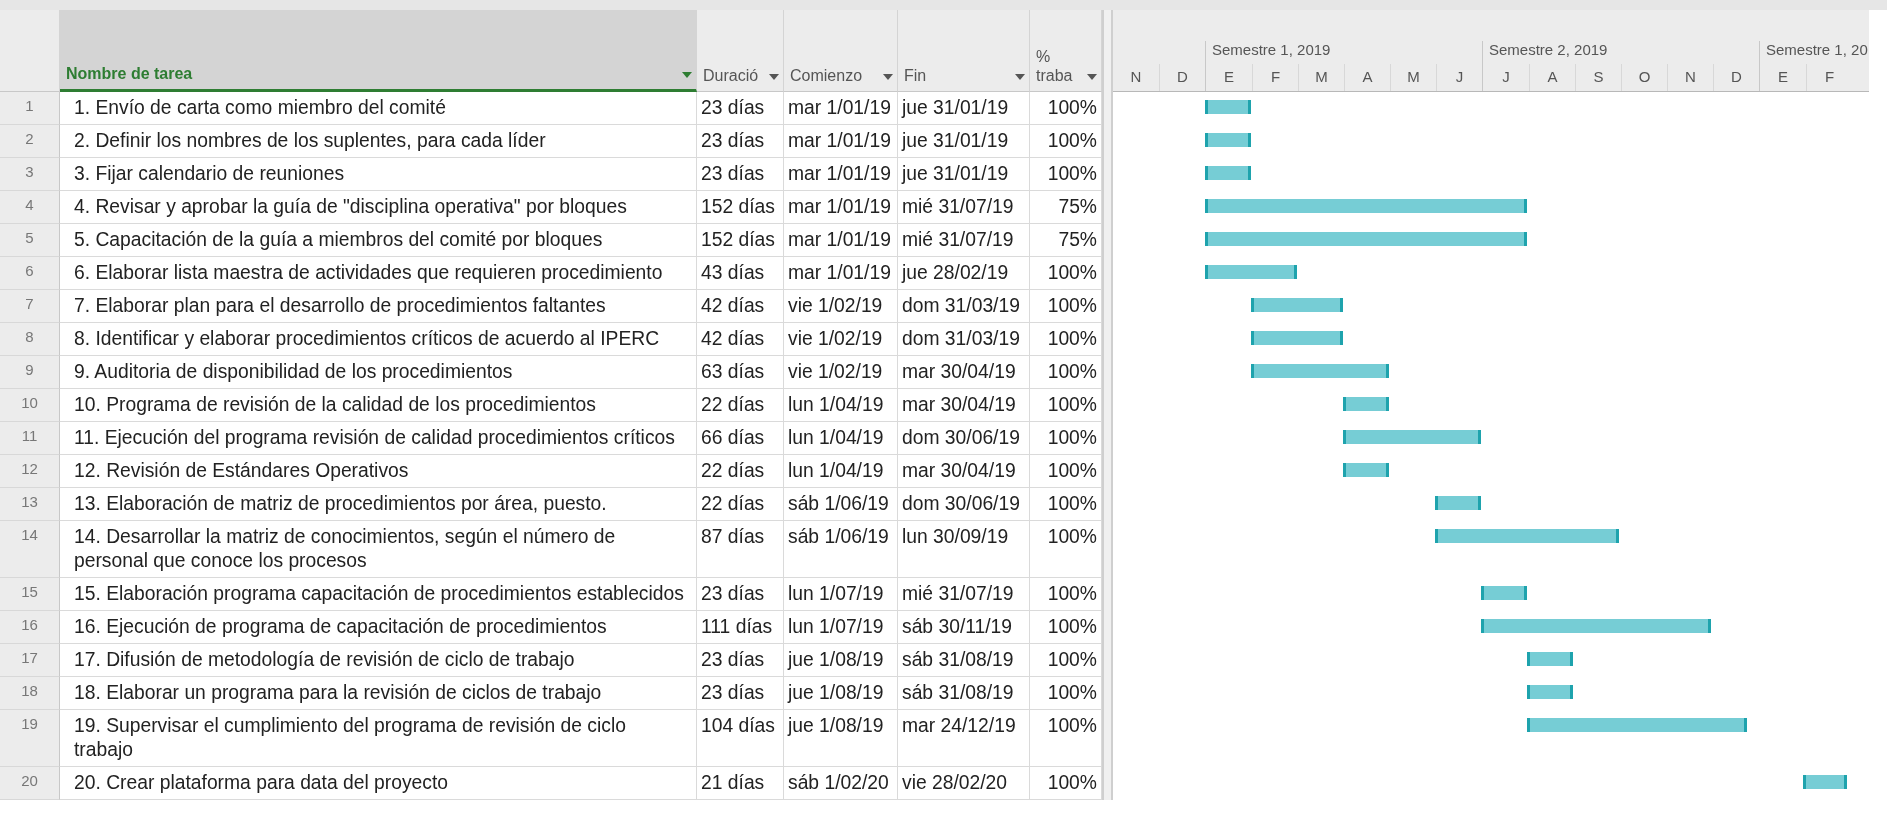 The width and height of the screenshot is (1887, 822). What do you see at coordinates (378, 504) in the screenshot?
I see `task-name: 13. Elaboración de matriz de procedimientos por área, puesto.` at bounding box center [378, 504].